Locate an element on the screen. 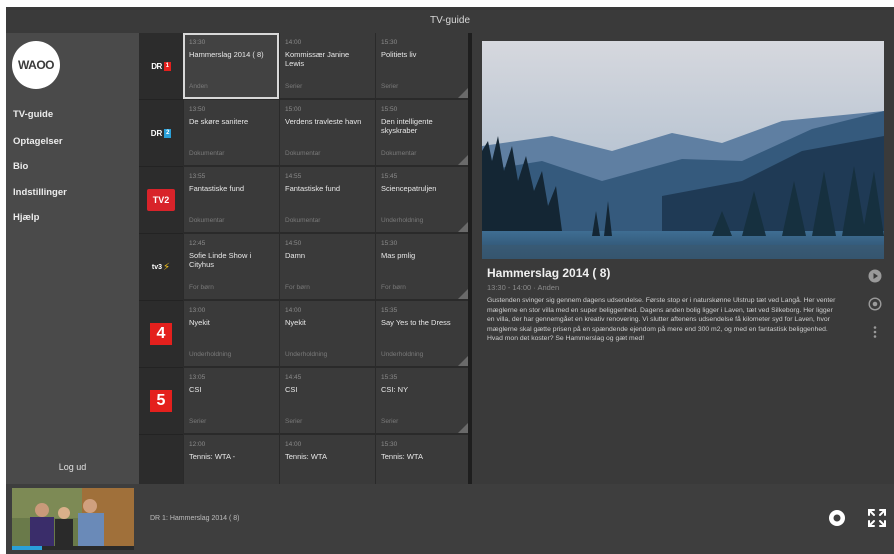  program-cell: 15:35 CSI: NY Serier is located at coordinates (423, 401).